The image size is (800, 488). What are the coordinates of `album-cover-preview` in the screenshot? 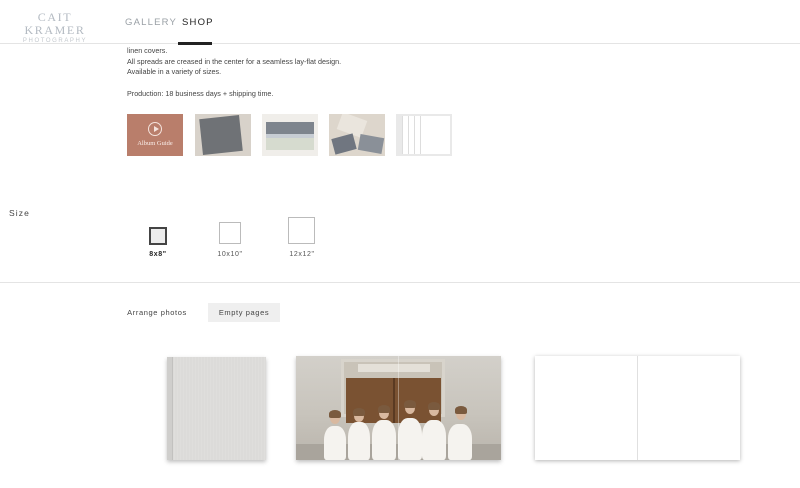 It's located at (216, 408).